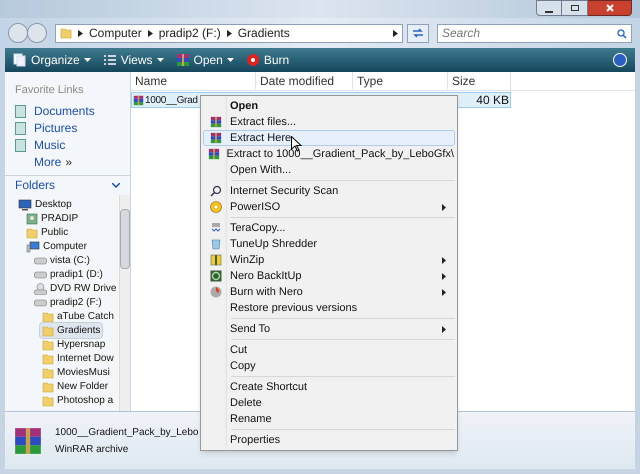  I want to click on burn-disc-icon, so click(253, 60).